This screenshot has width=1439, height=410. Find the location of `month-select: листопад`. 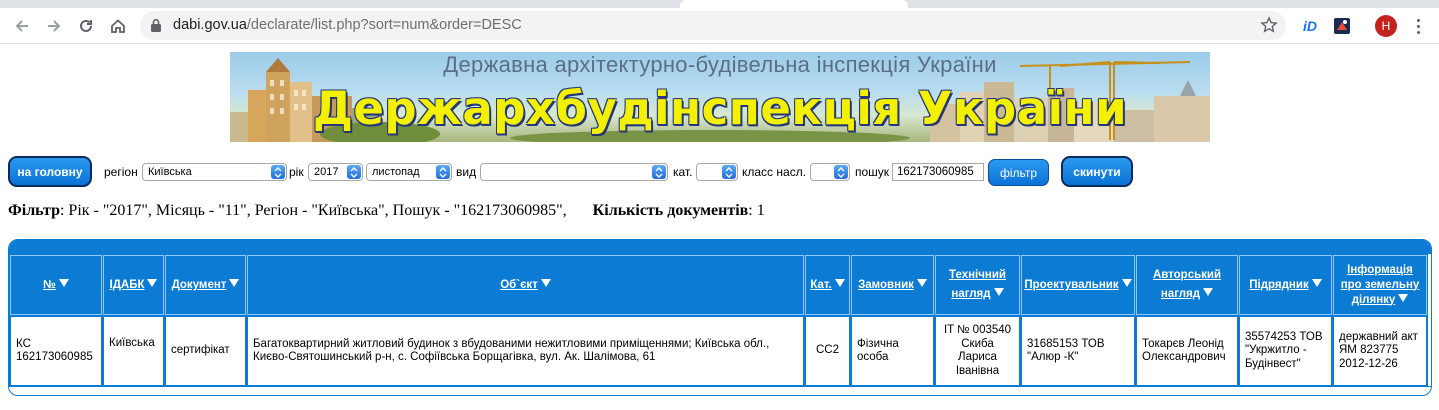

month-select: листопад is located at coordinates (409, 172).